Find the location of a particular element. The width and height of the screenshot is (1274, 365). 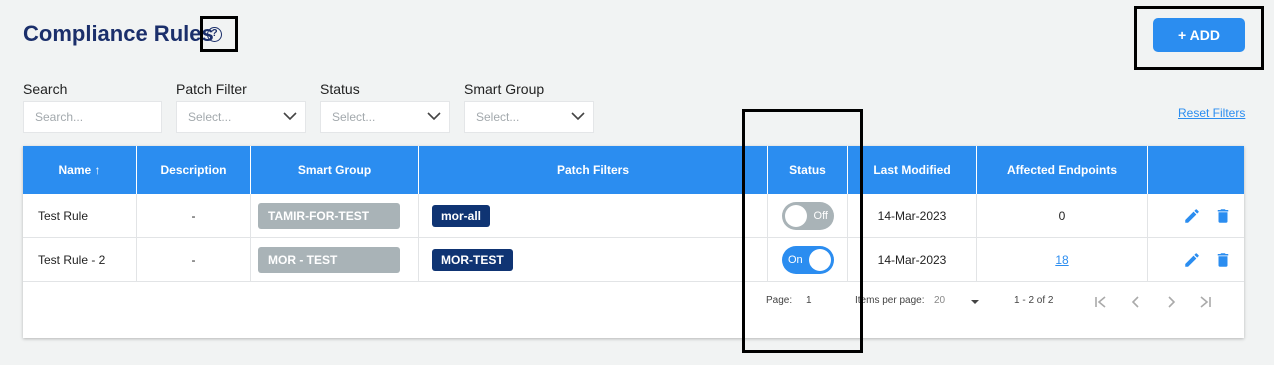

affected-endpoints: 0 is located at coordinates (1062, 216).